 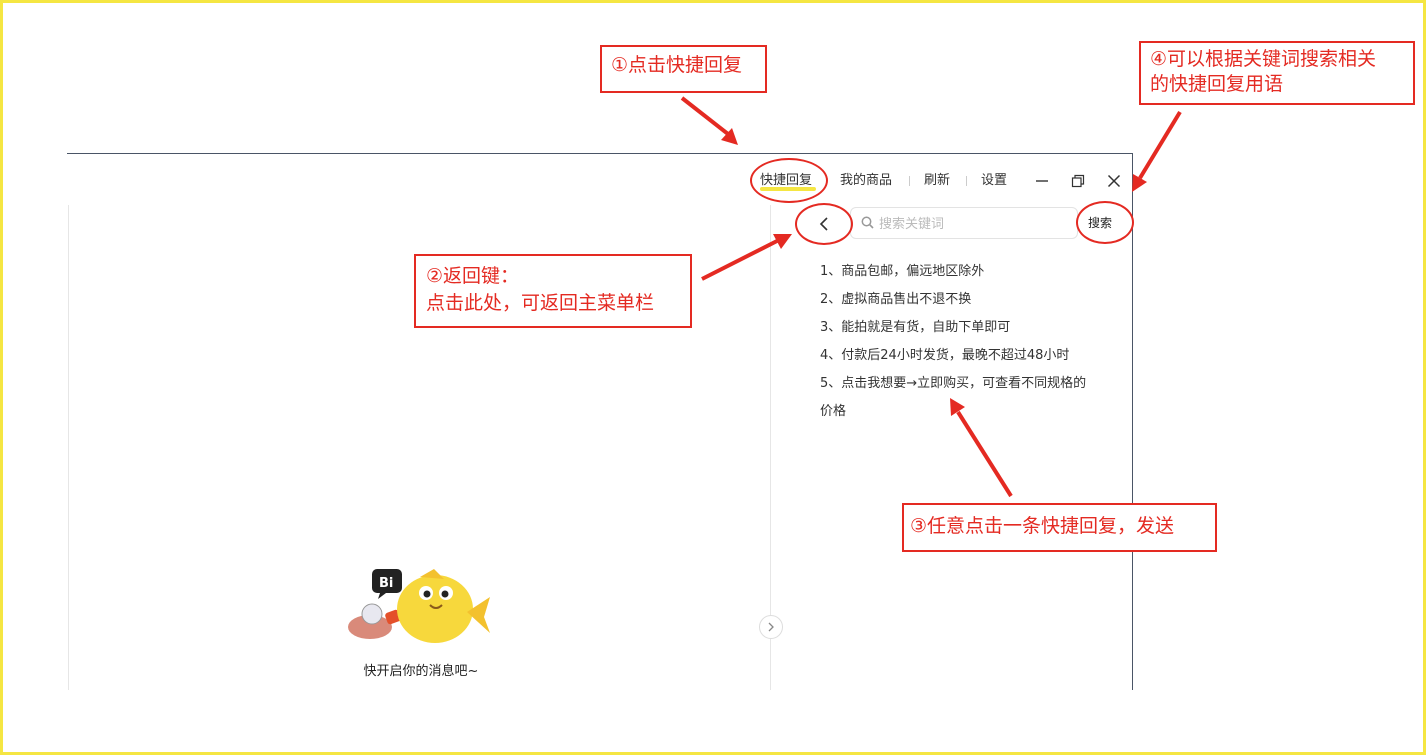 What do you see at coordinates (1217, 84) in the screenshot?
I see `annotation-step4-line2: 的快捷回复用语` at bounding box center [1217, 84].